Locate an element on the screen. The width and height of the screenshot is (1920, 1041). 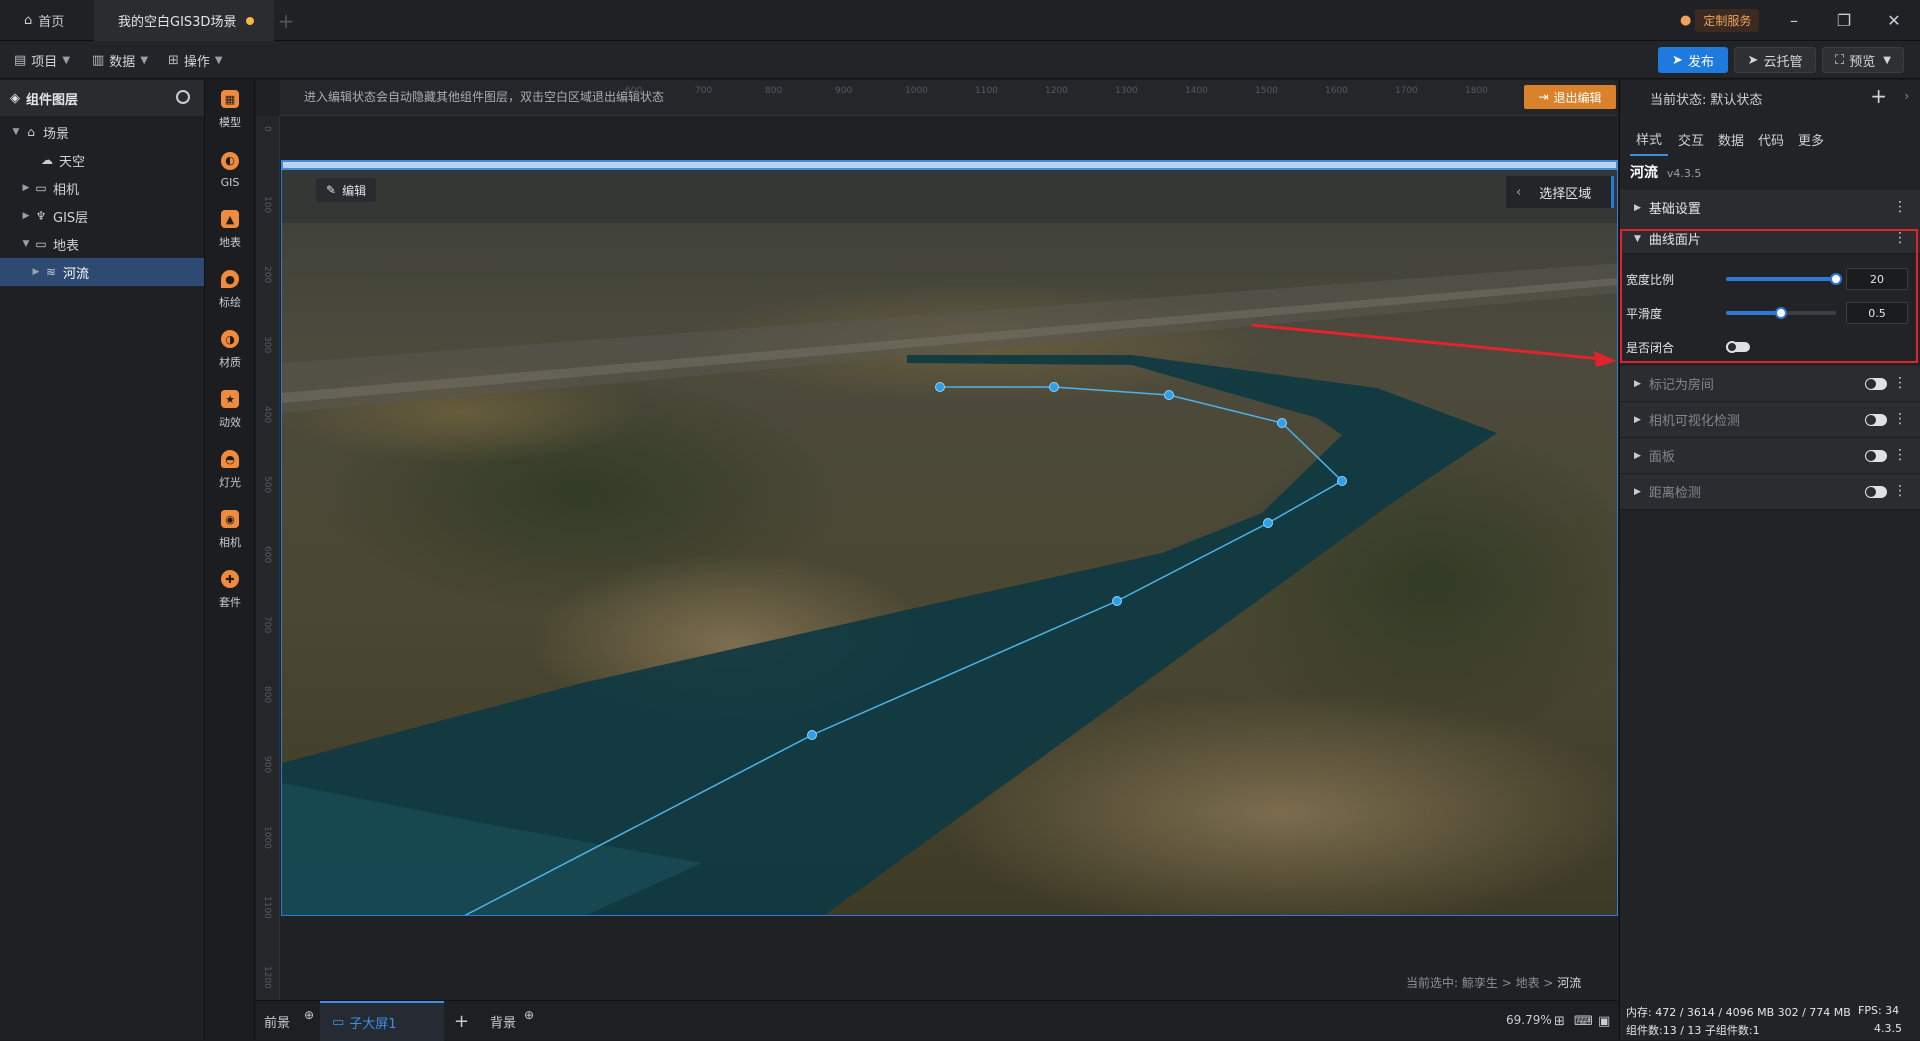
ruler-tick-label: 1300 is located at coordinates (1126, 91).